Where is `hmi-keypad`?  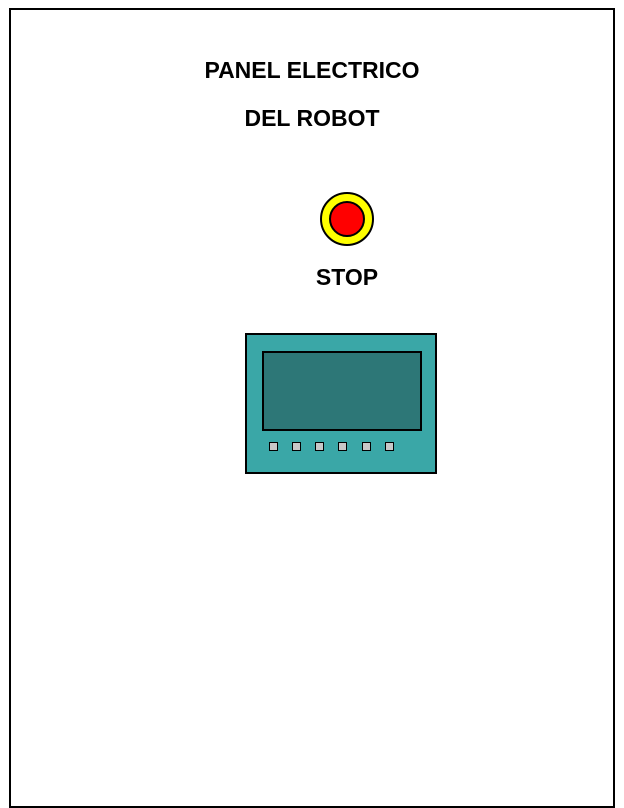
hmi-keypad is located at coordinates (344, 447).